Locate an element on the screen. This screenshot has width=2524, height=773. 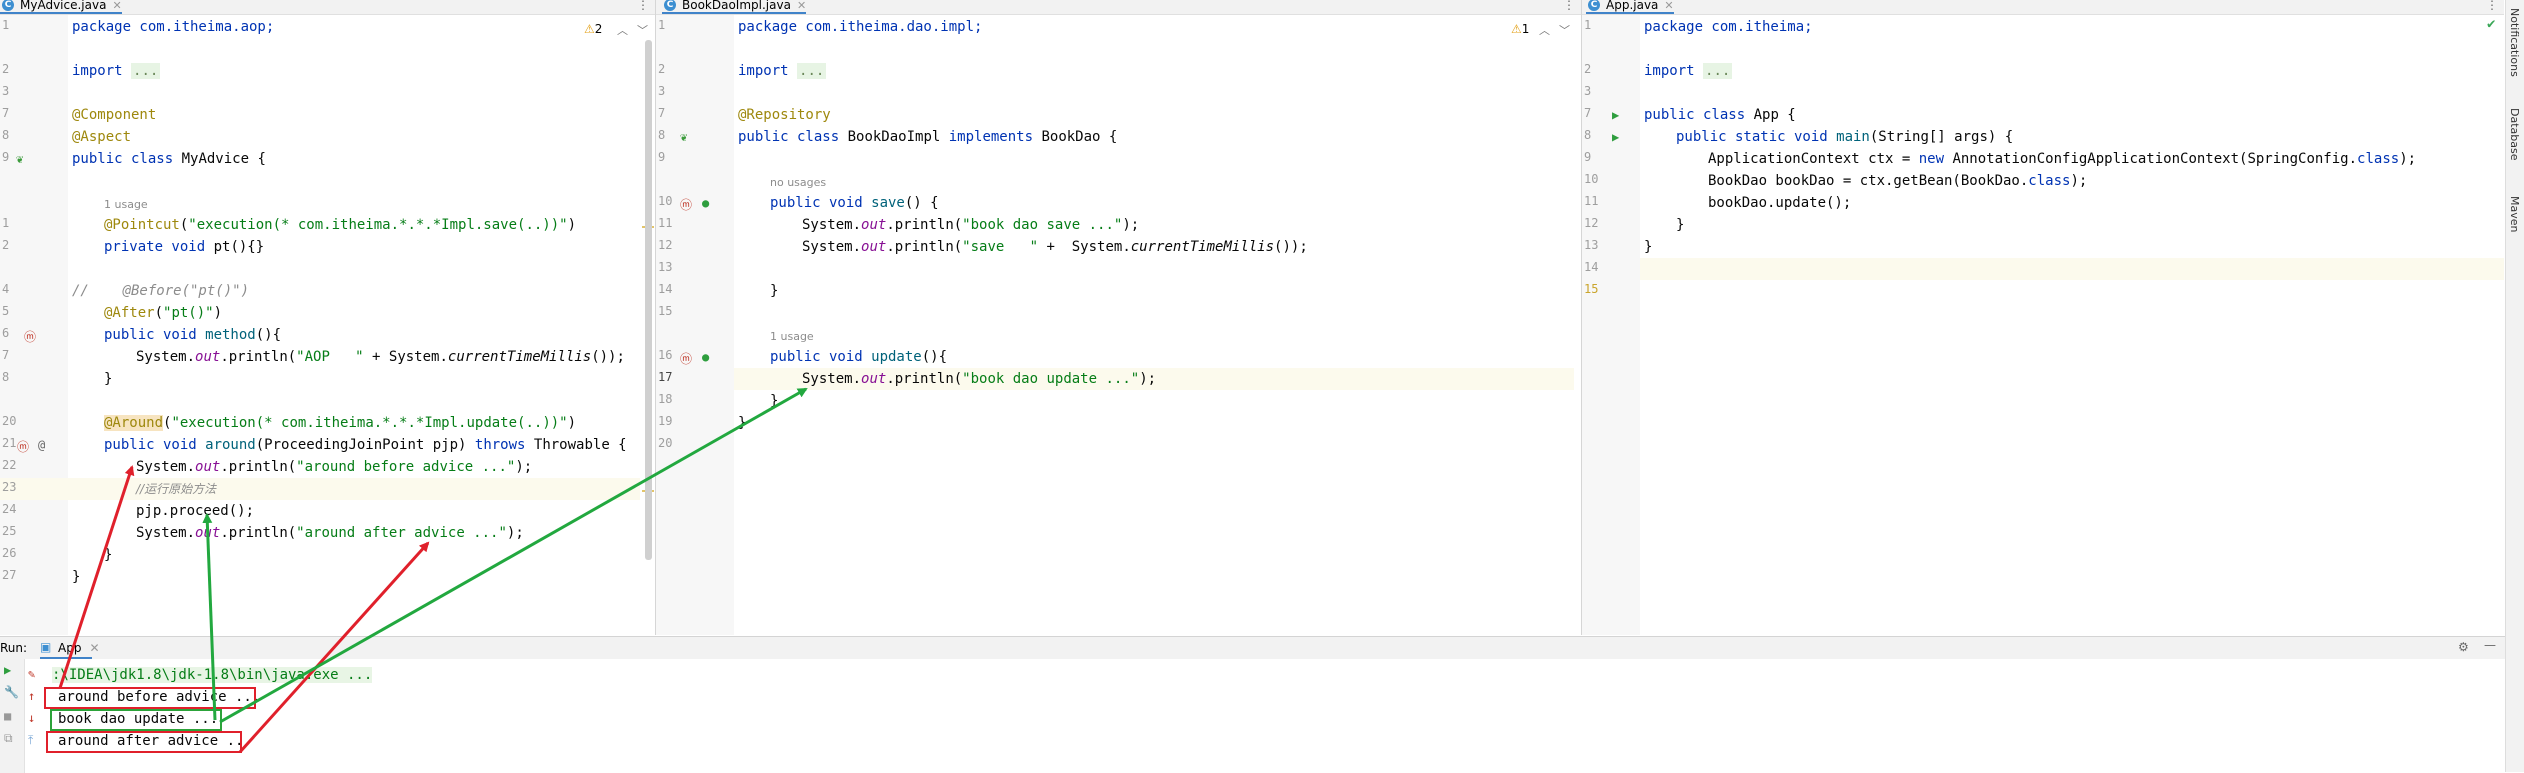
arrow-before-advice is located at coordinates (96, 577).